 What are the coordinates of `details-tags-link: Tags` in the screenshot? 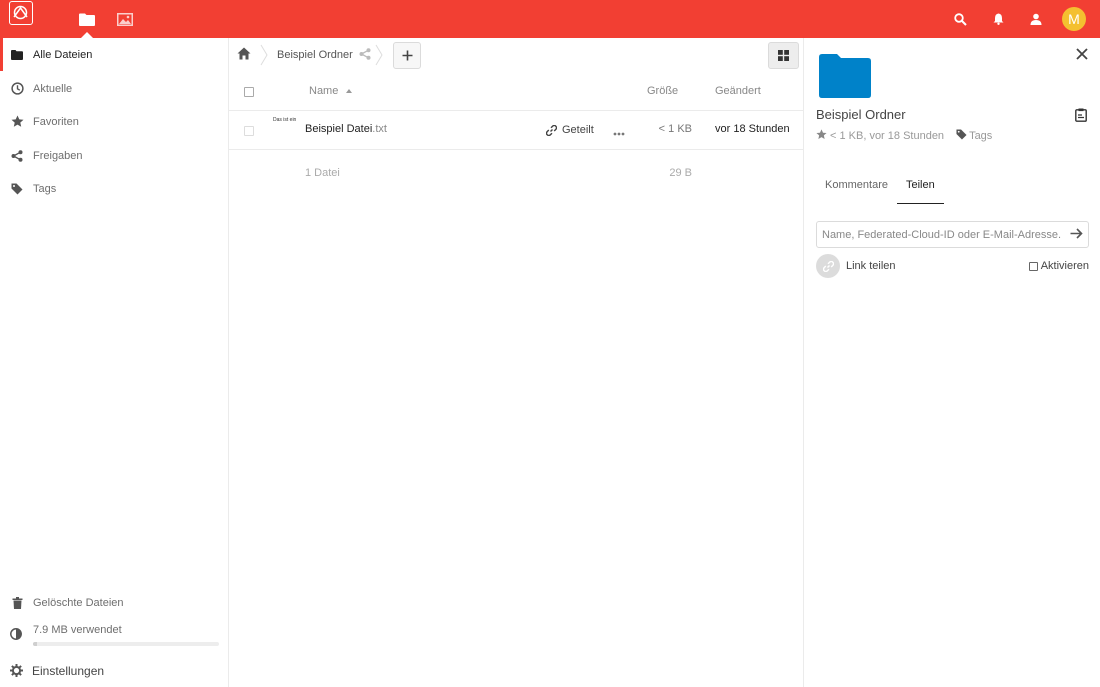 It's located at (980, 136).